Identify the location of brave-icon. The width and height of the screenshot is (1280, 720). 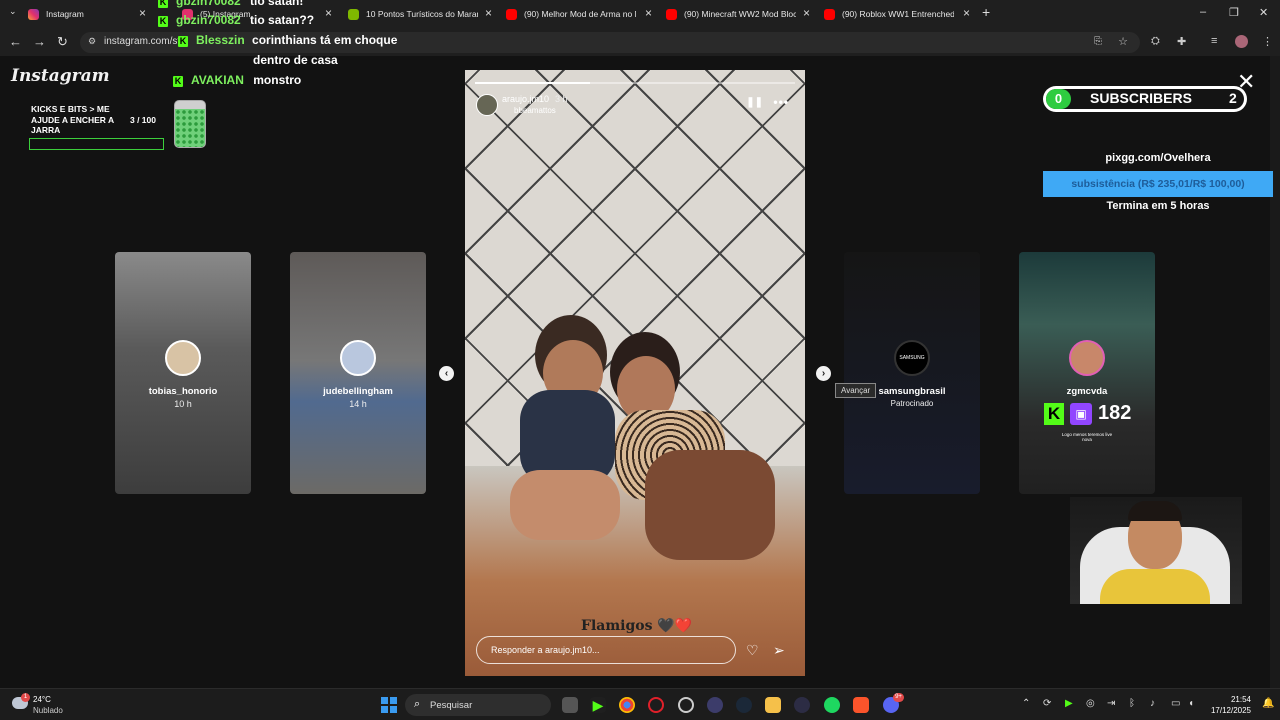
(861, 705).